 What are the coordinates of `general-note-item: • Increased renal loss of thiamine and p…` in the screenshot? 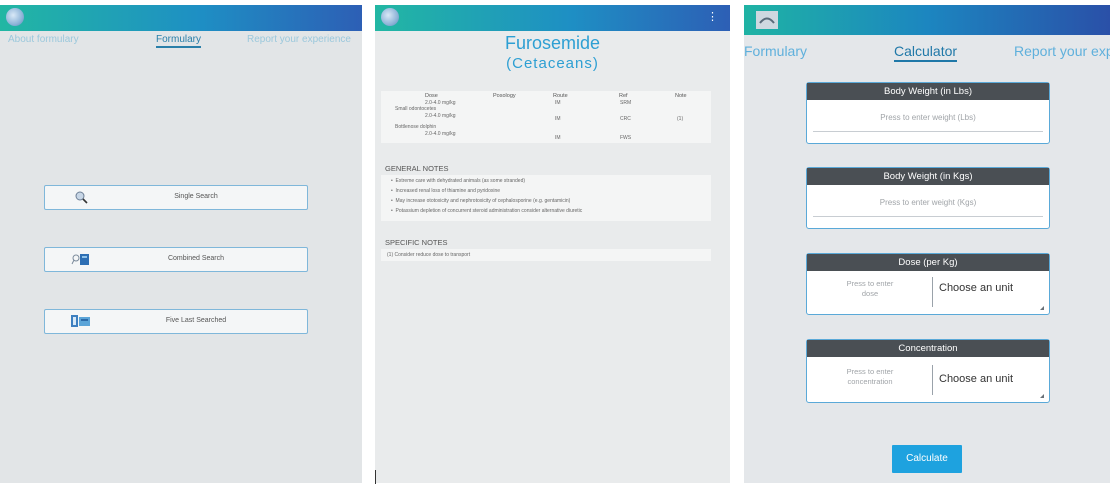 It's located at (446, 191).